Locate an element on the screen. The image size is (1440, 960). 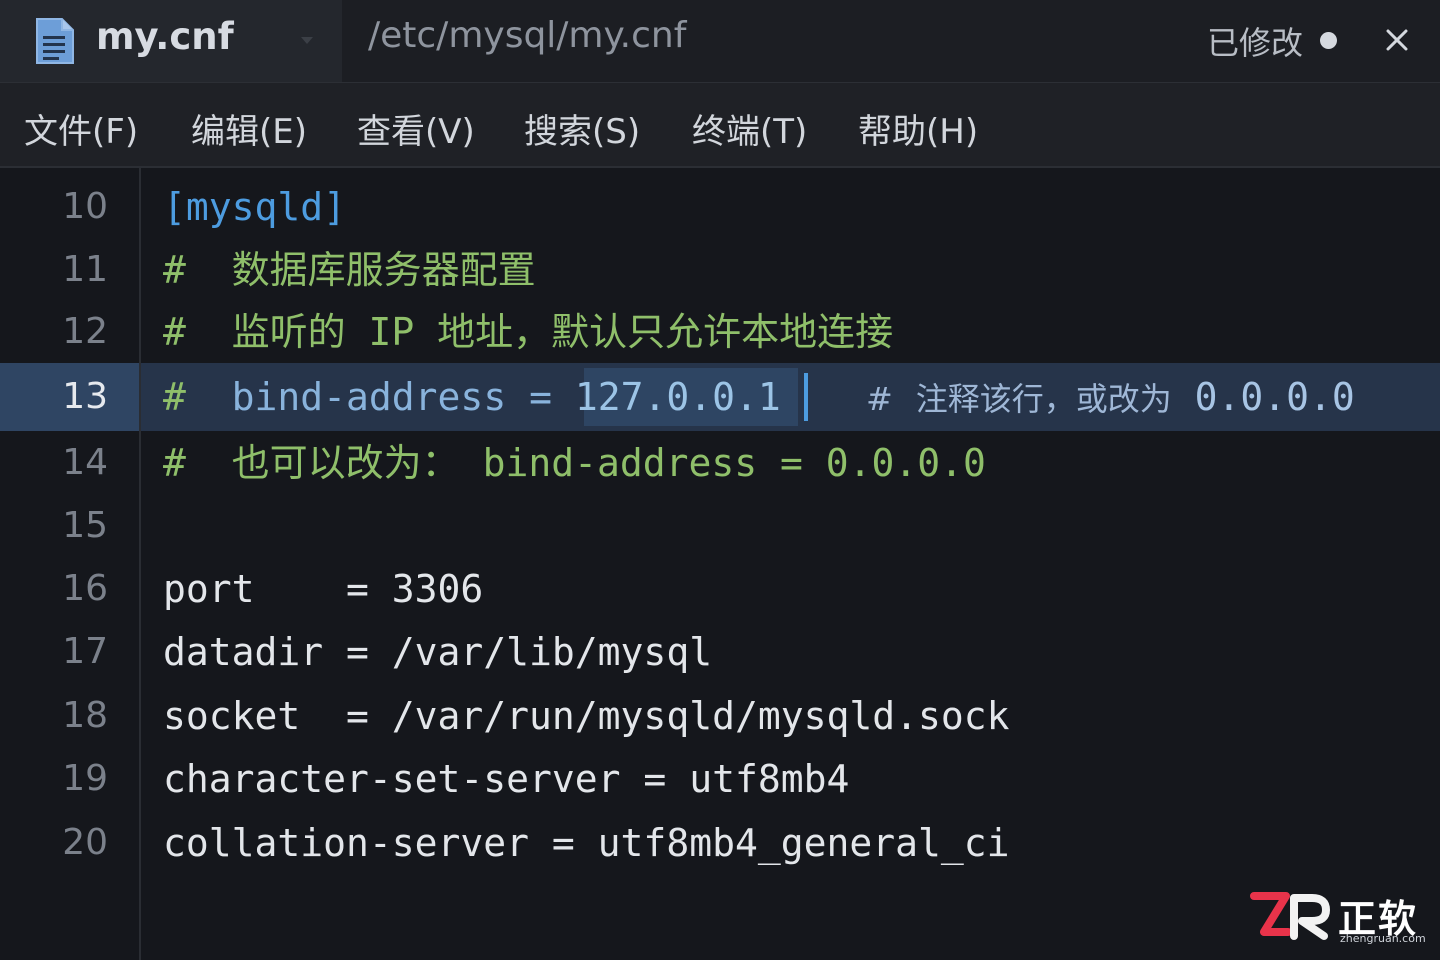
code-line: port = 3306 is located at coordinates (323, 589).